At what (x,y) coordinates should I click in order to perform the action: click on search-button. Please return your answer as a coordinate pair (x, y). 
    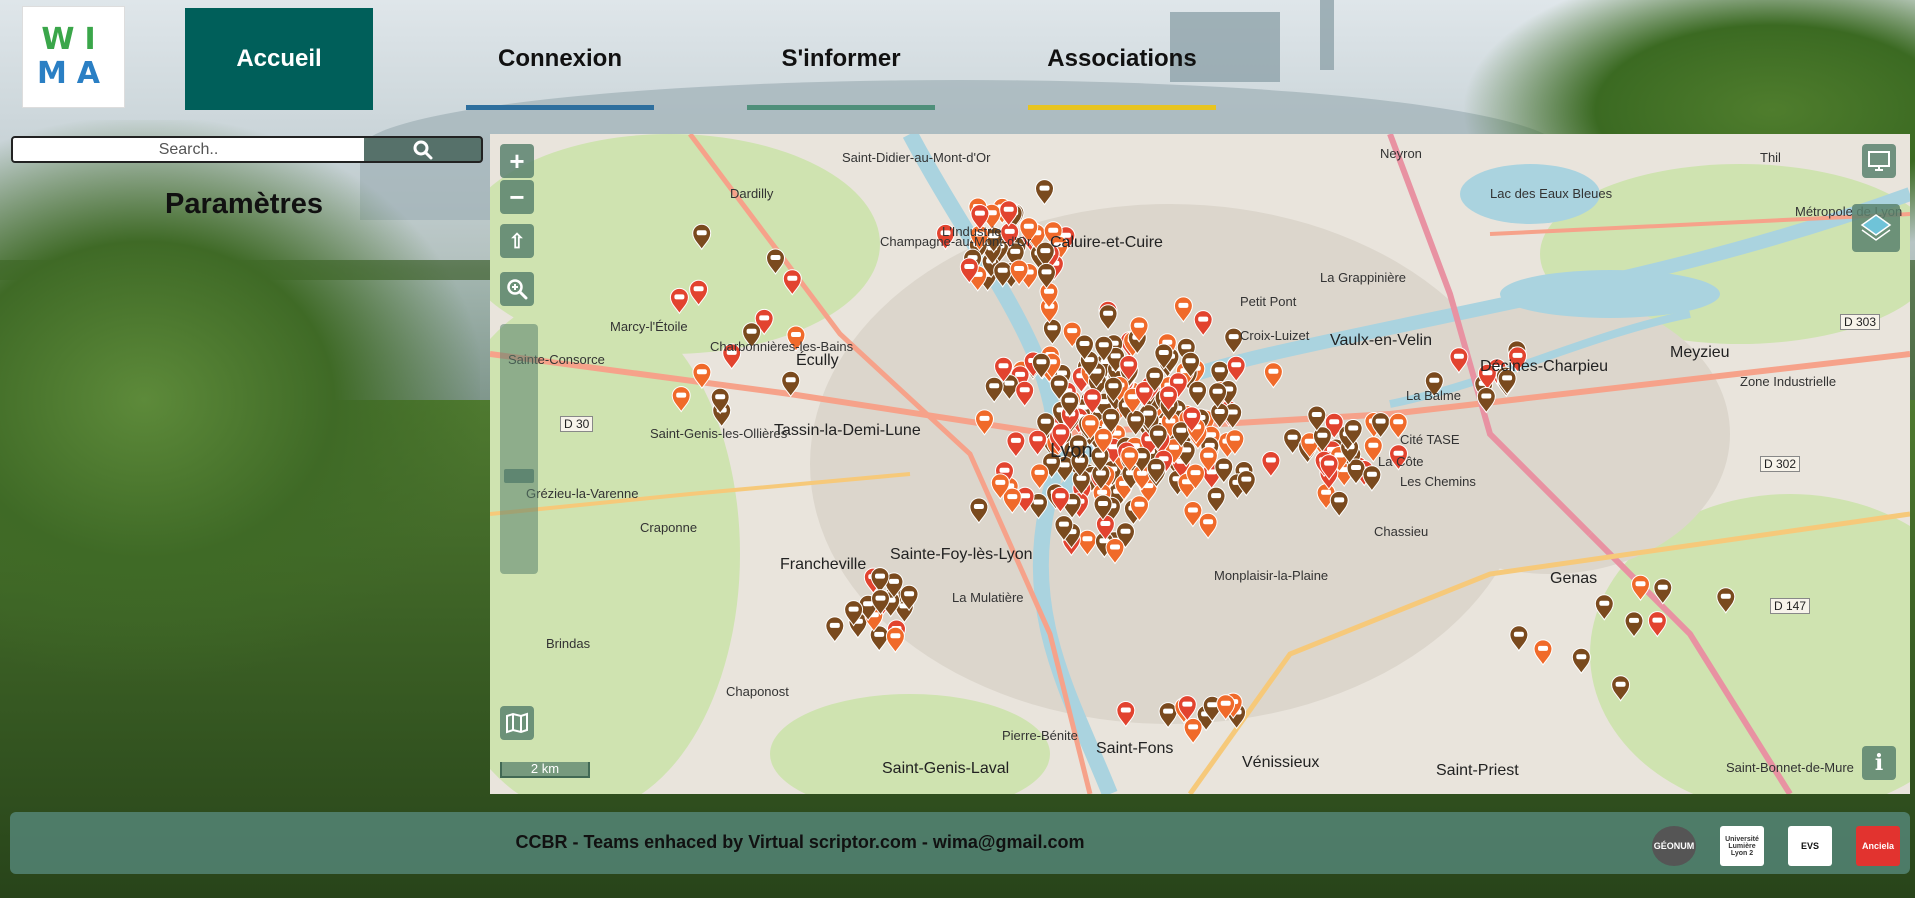
    Looking at the image, I should click on (422, 149).